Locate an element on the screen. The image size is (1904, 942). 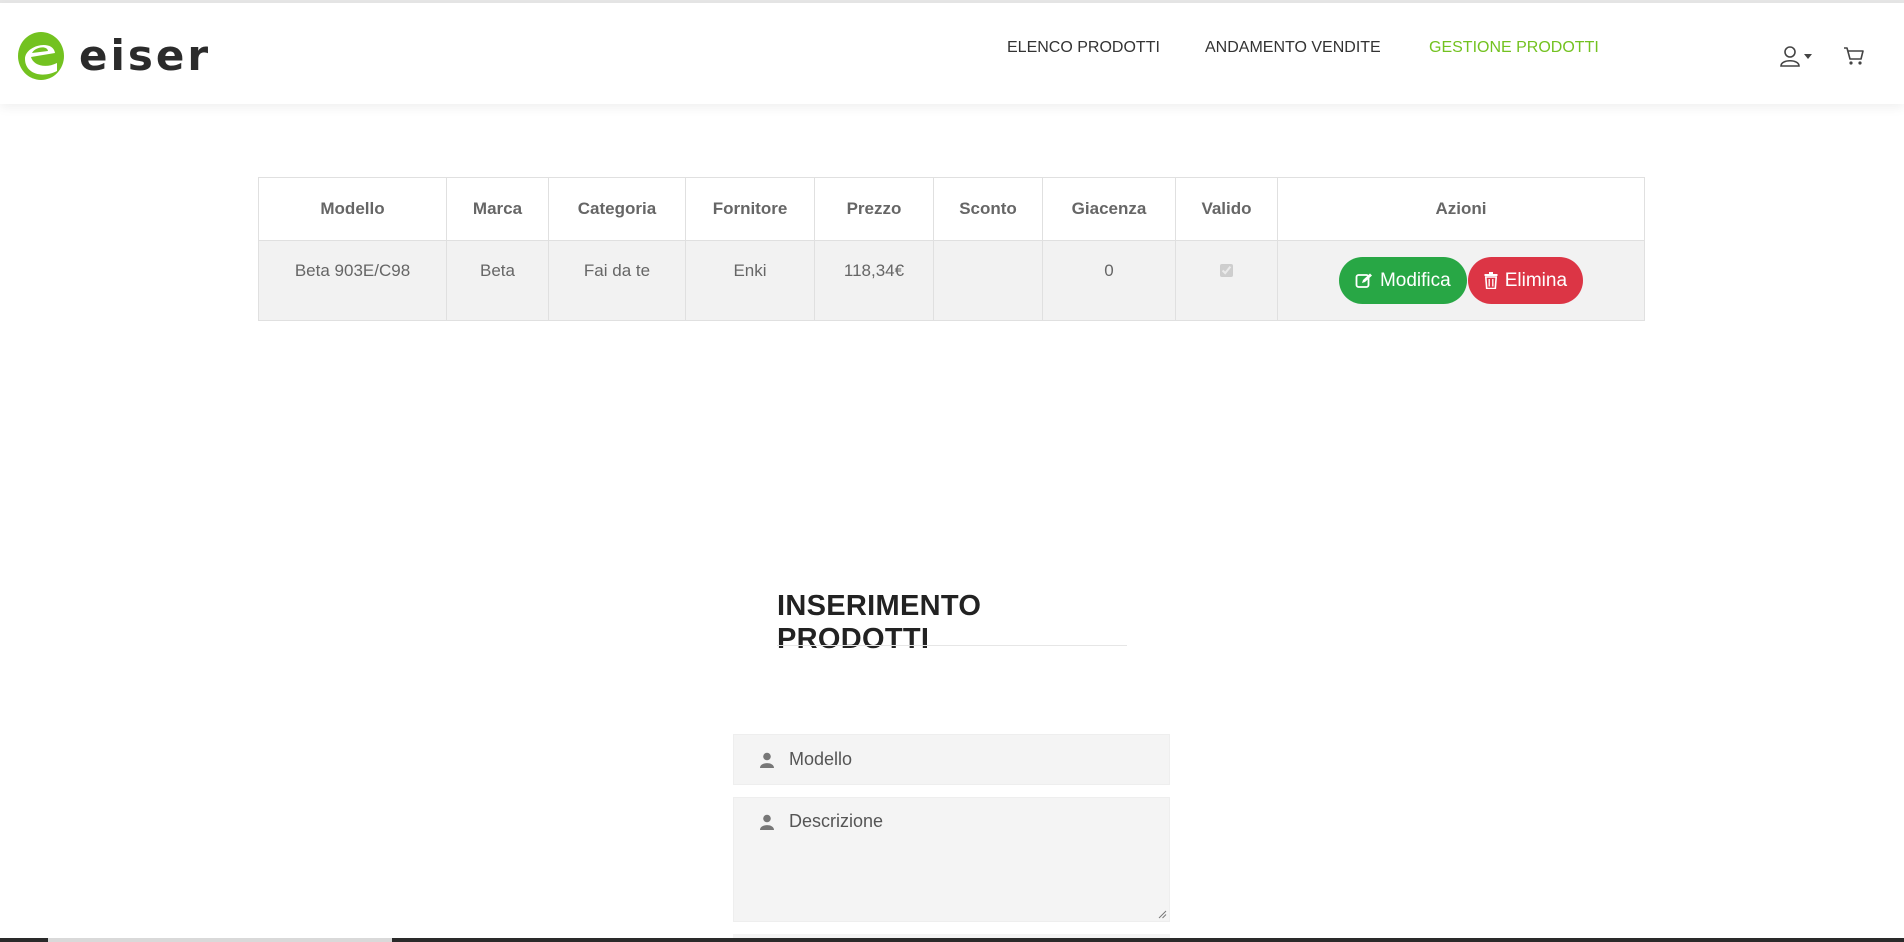
cell-valido is located at coordinates (1226, 280).